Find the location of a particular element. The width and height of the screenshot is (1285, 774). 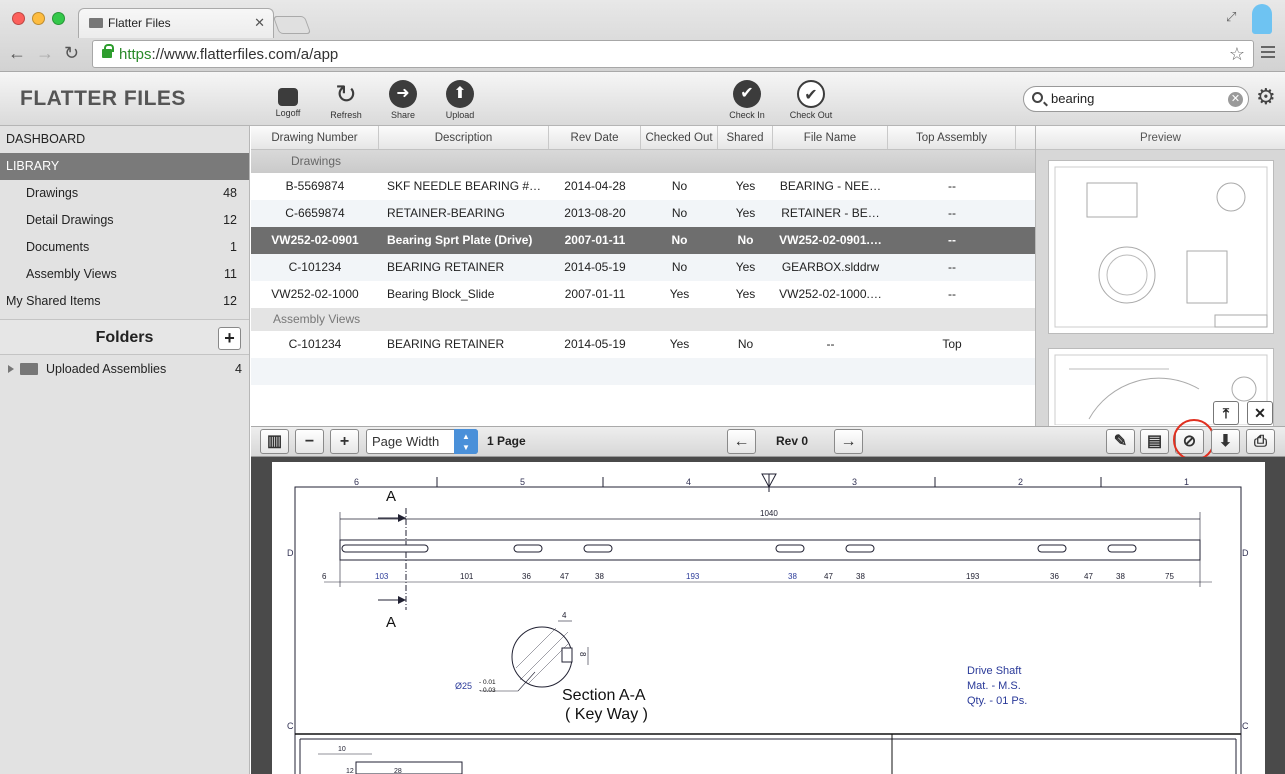

address-bar: https://www.flatterfiles.com/a/app ☆ is located at coordinates (673, 54).